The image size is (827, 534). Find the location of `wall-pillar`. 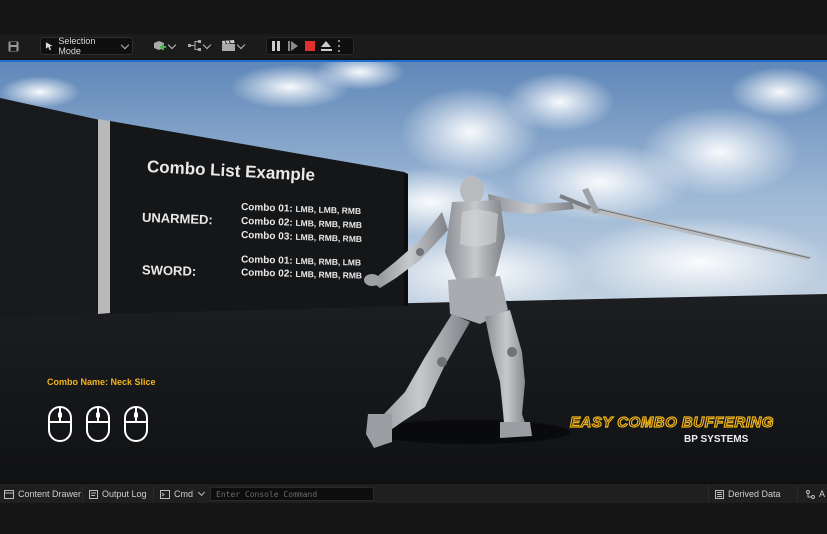

wall-pillar is located at coordinates (104, 216).